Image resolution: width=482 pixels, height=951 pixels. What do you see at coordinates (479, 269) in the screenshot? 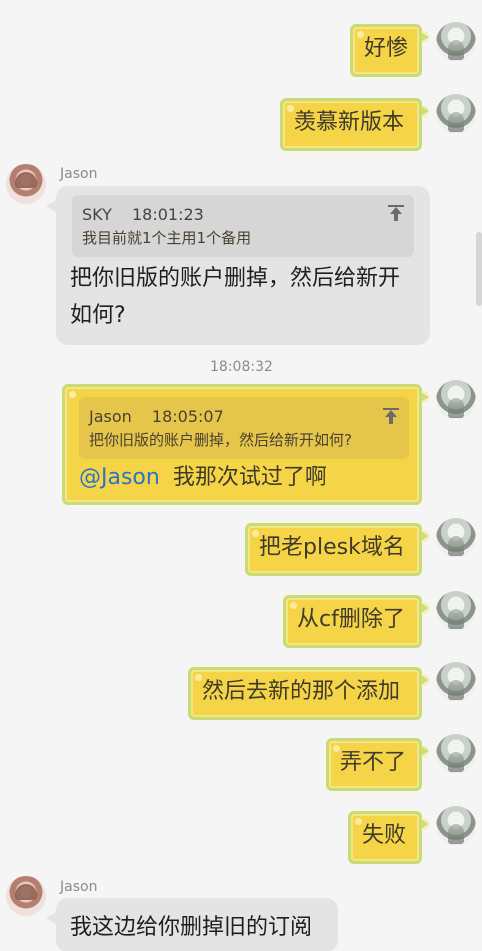
I see `scrollbar` at bounding box center [479, 269].